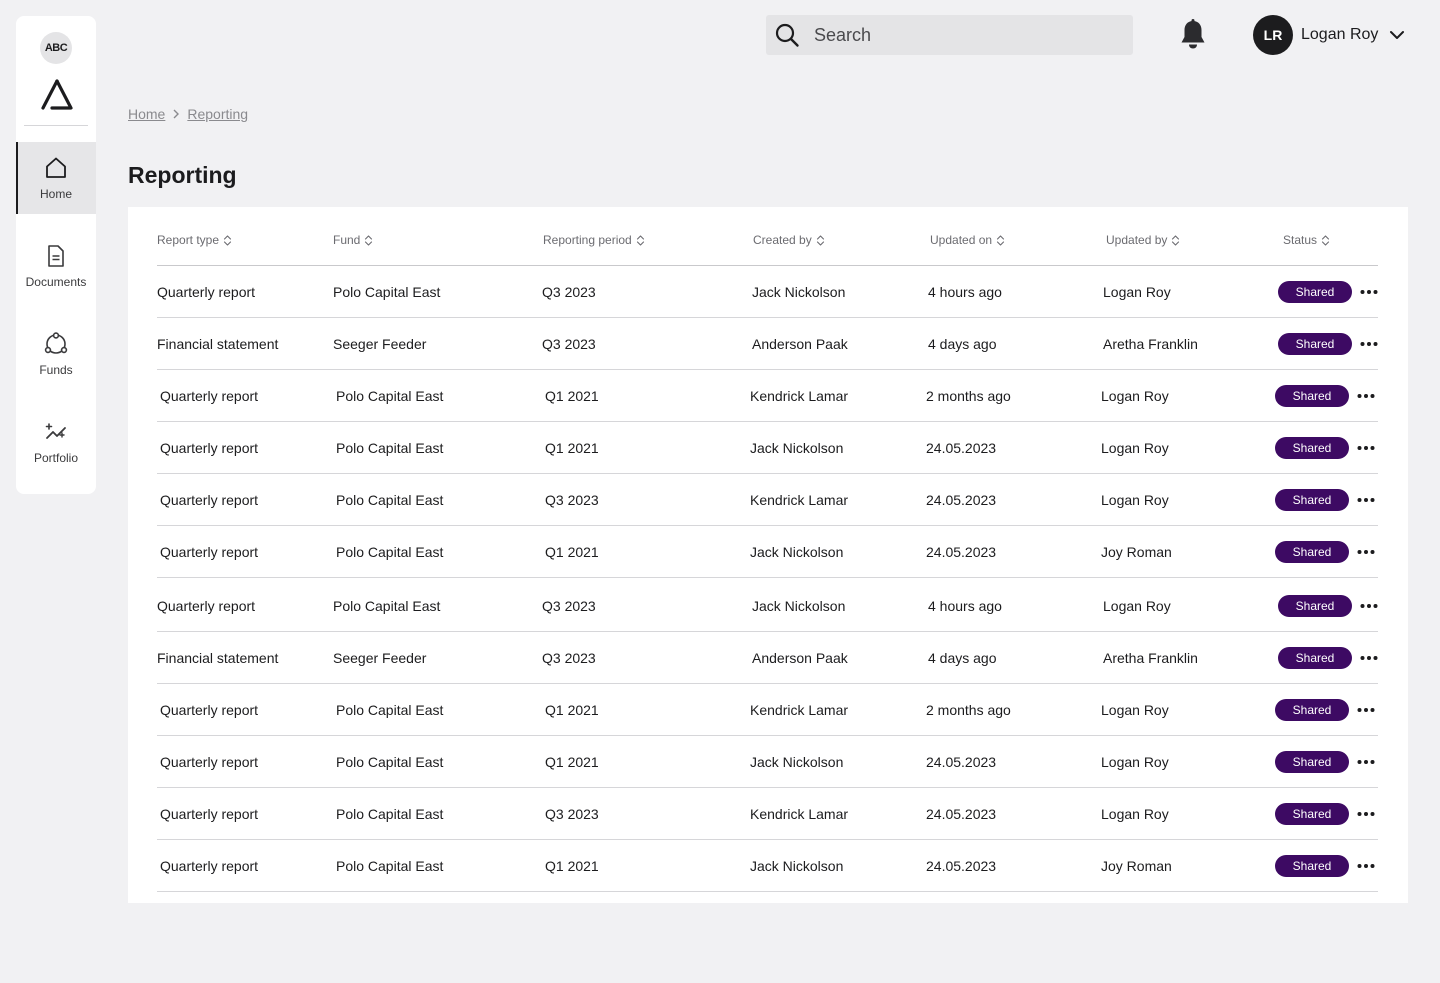  What do you see at coordinates (57, 95) in the screenshot?
I see `triangle-logo-icon` at bounding box center [57, 95].